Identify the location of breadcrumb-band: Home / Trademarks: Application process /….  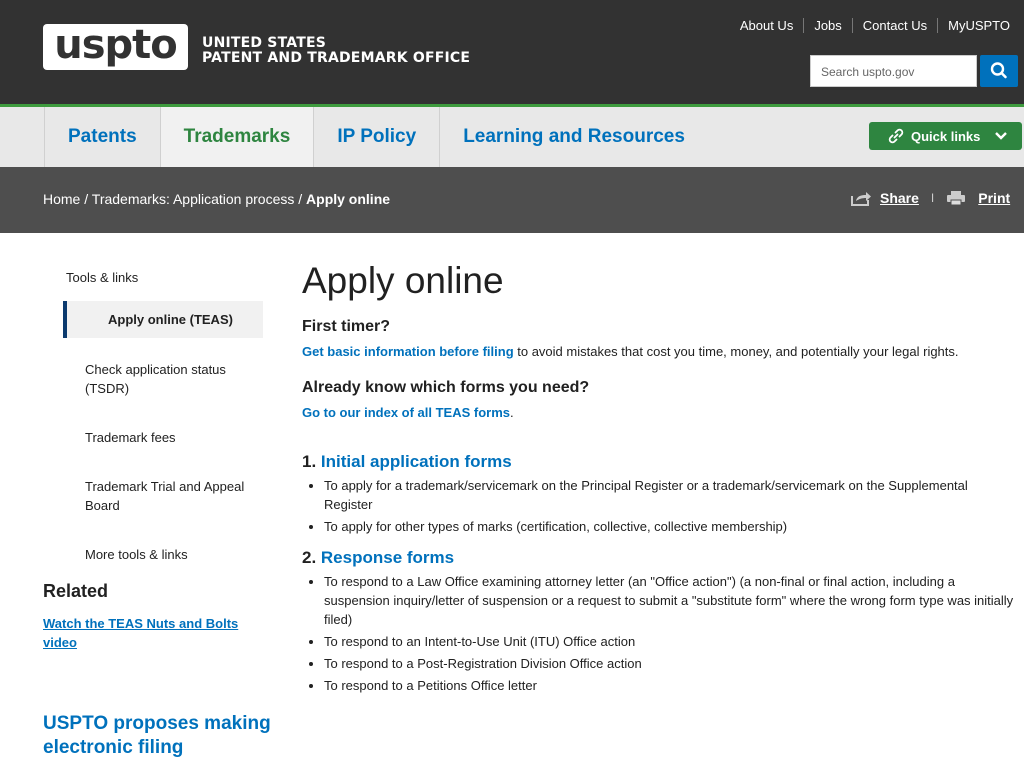
(512, 200).